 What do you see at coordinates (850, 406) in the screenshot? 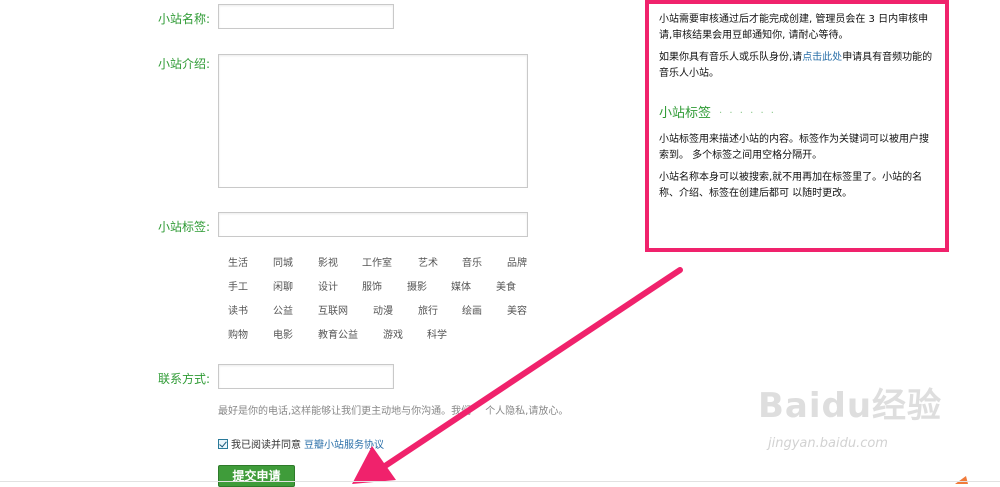
I see `watermark-brand: Baidu经验` at bounding box center [850, 406].